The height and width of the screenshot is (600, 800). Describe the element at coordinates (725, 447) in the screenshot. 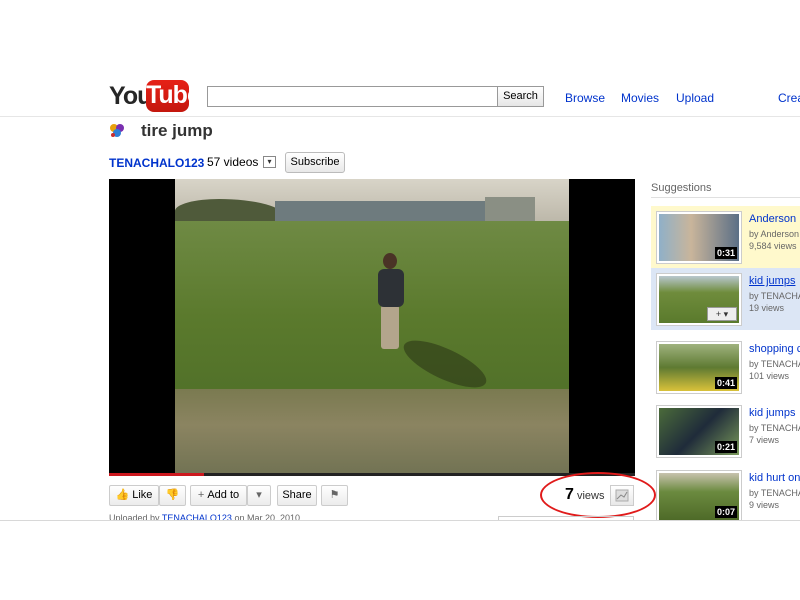

I see `duration-badge: 0:21` at that location.